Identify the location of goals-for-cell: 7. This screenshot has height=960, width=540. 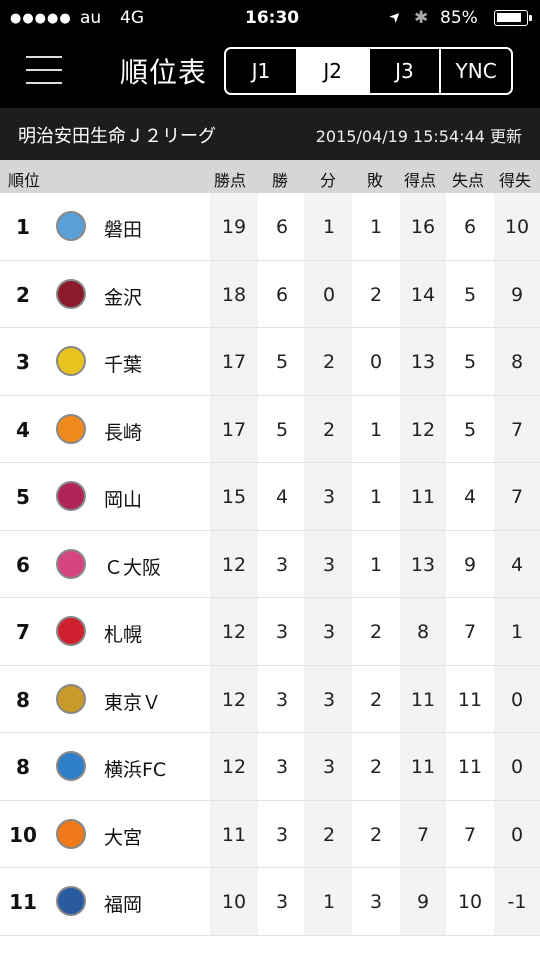
(423, 834).